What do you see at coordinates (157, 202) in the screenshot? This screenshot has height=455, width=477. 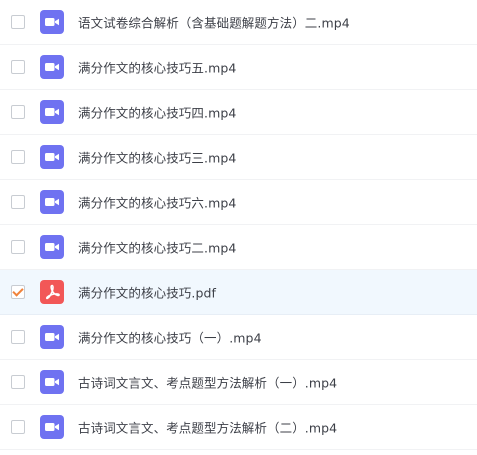 I see `file-name: 满分作文的核心技巧六.mp4` at bounding box center [157, 202].